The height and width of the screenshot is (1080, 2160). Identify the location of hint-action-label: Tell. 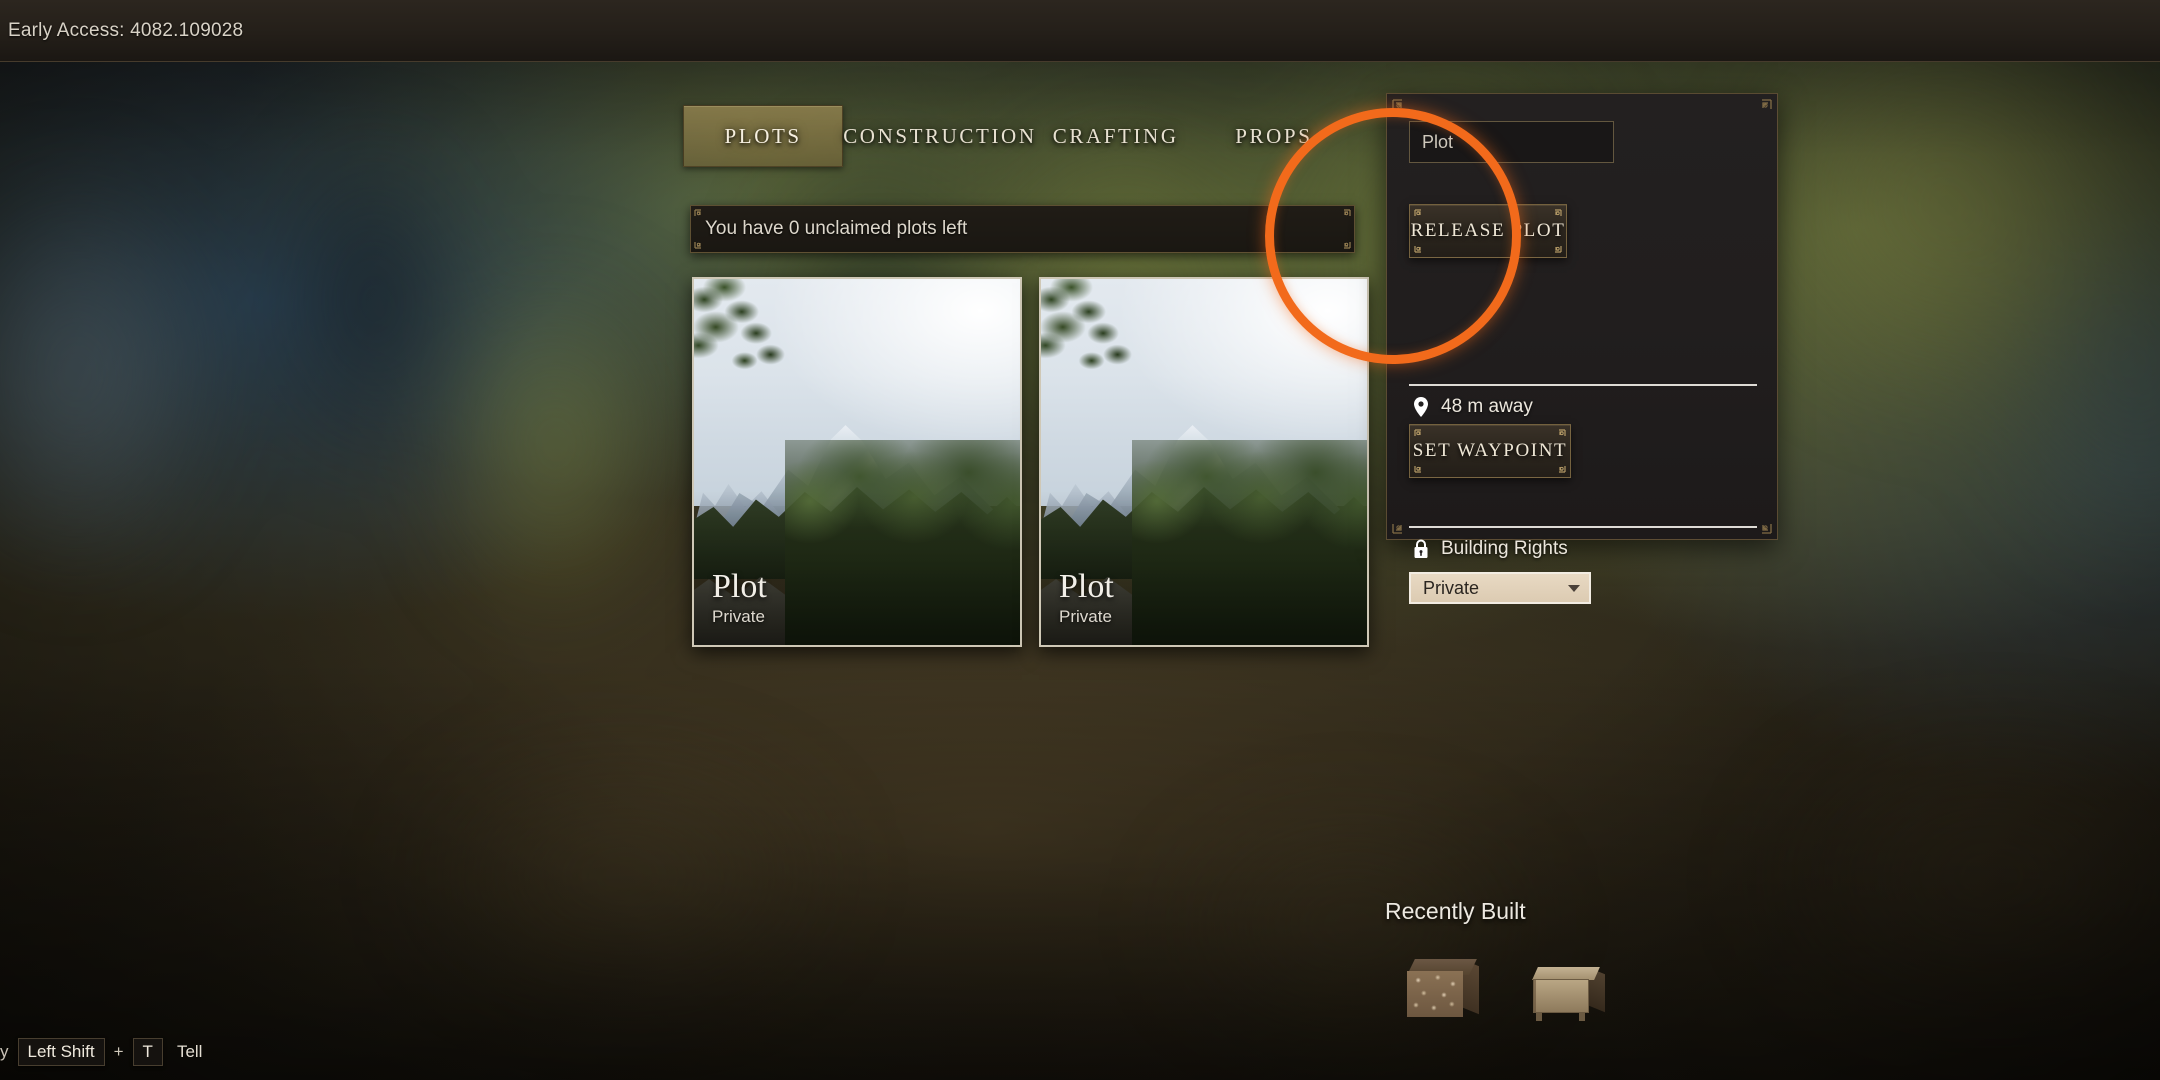
(189, 1051).